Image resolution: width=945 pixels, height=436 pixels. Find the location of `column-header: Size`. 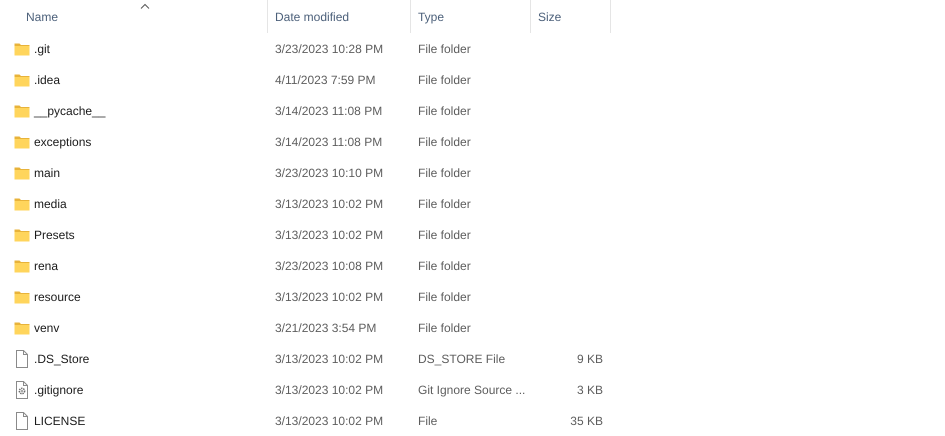

column-header: Size is located at coordinates (571, 16).